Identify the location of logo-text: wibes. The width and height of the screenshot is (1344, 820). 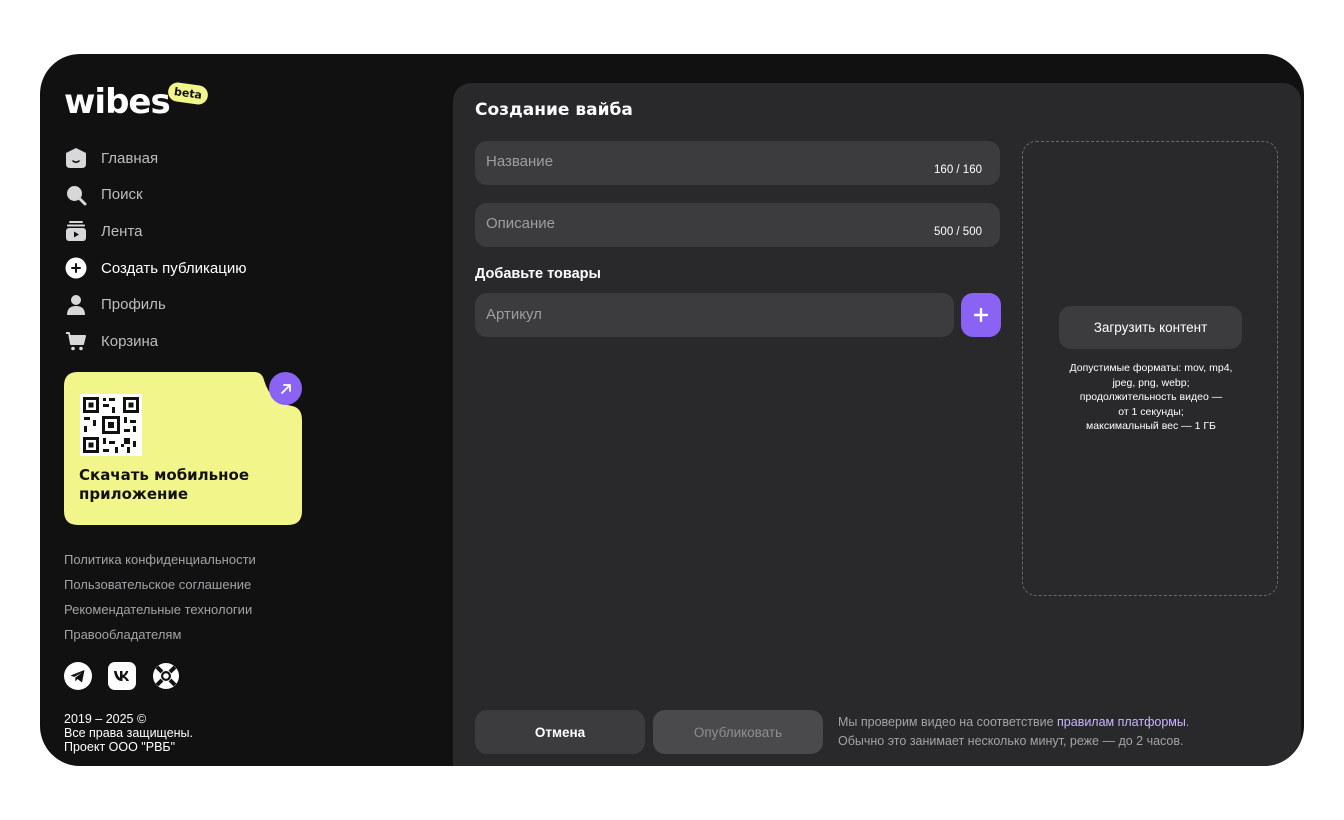
(117, 102).